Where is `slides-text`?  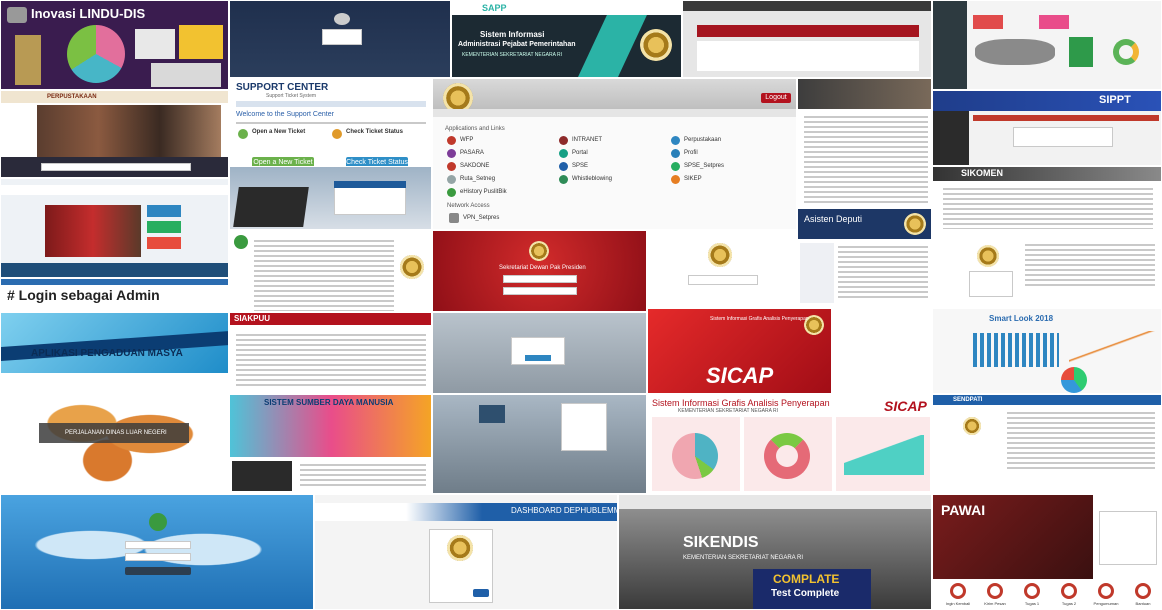 slides-text is located at coordinates (866, 159).